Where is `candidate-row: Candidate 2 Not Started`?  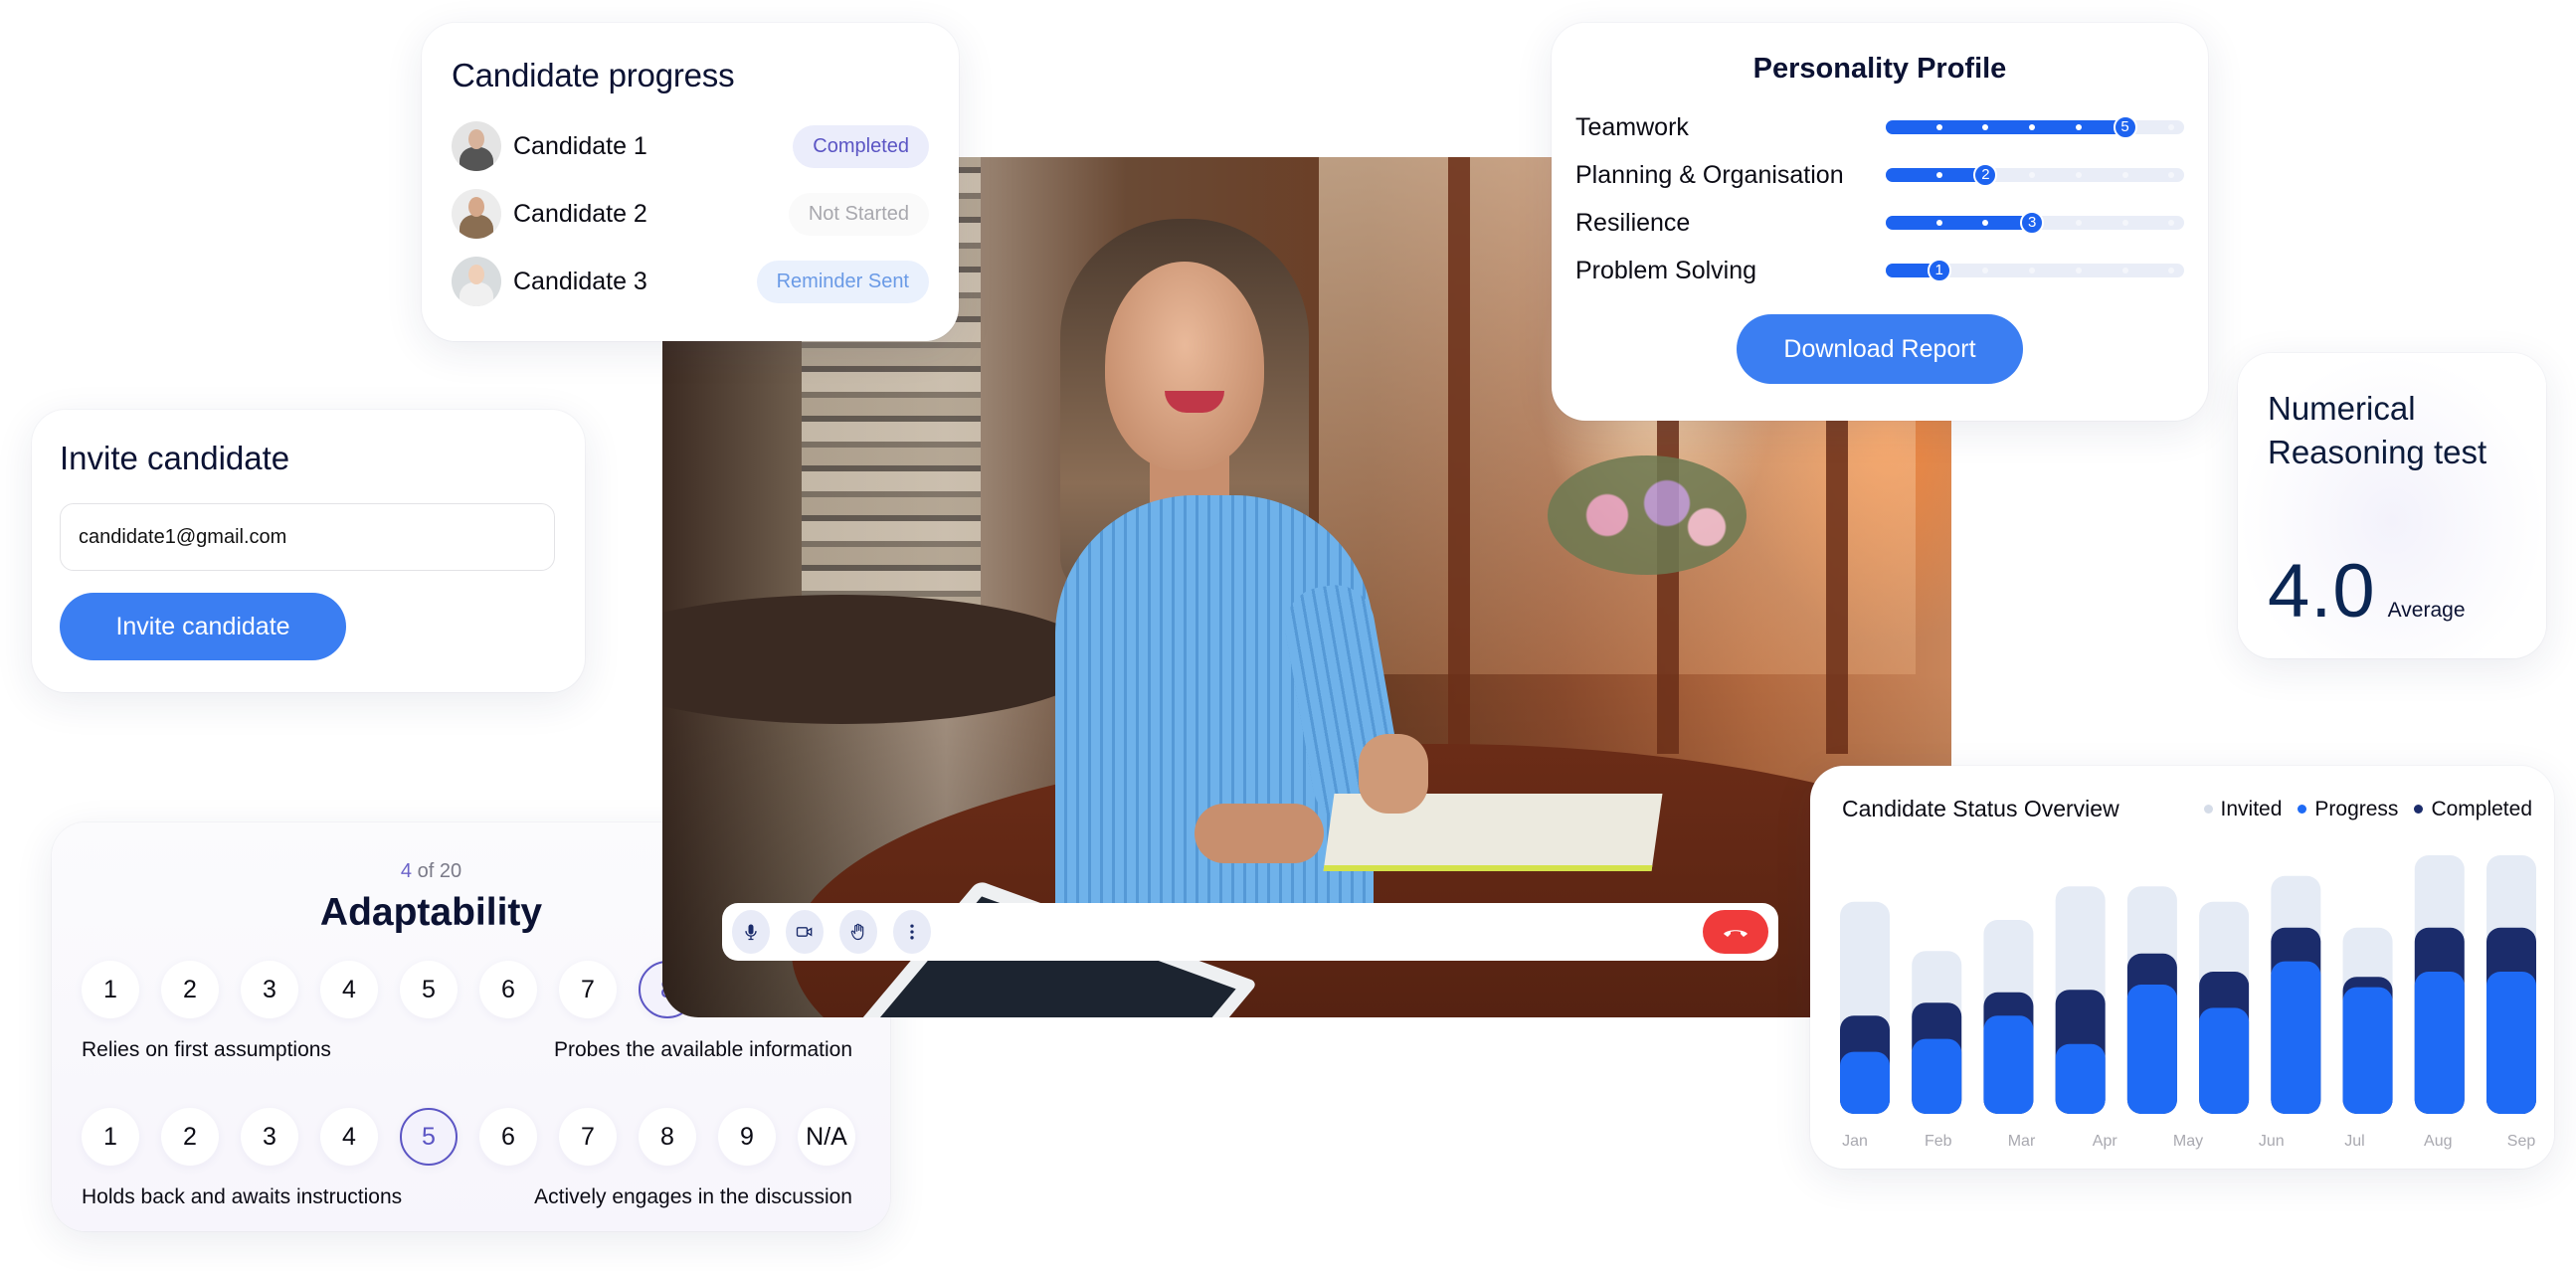
candidate-row: Candidate 2 Not Started is located at coordinates (690, 214).